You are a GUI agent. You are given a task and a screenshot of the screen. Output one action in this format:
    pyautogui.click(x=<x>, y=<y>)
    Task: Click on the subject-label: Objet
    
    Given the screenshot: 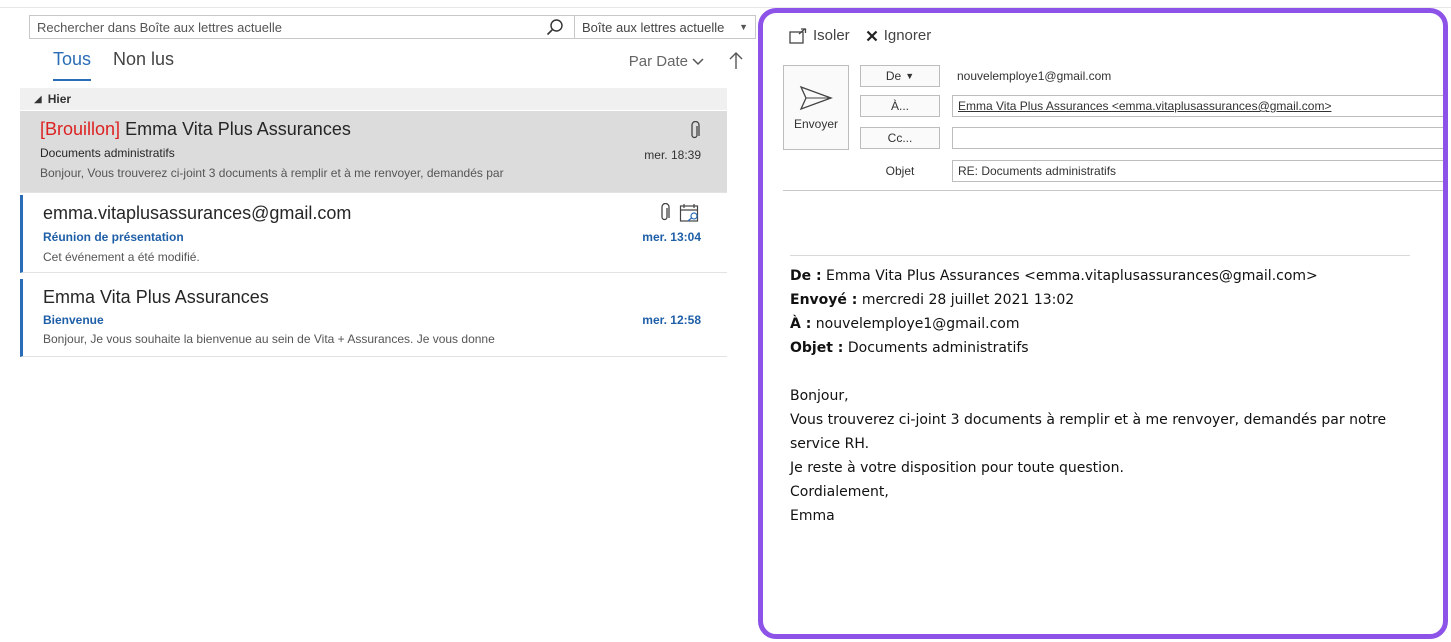 What is the action you would take?
    pyautogui.click(x=900, y=171)
    